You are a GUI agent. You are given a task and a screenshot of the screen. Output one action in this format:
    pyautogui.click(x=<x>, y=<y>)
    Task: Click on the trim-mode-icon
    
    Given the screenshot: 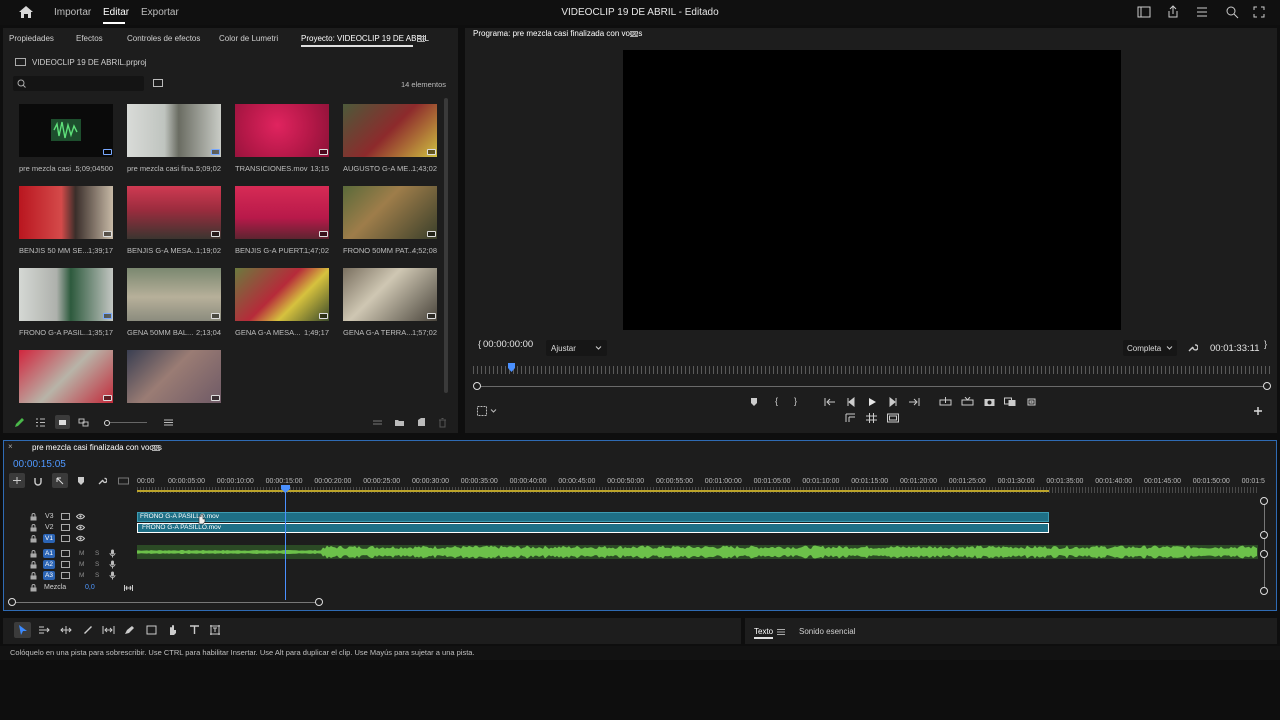 What is the action you would take?
    pyautogui.click(x=850, y=418)
    